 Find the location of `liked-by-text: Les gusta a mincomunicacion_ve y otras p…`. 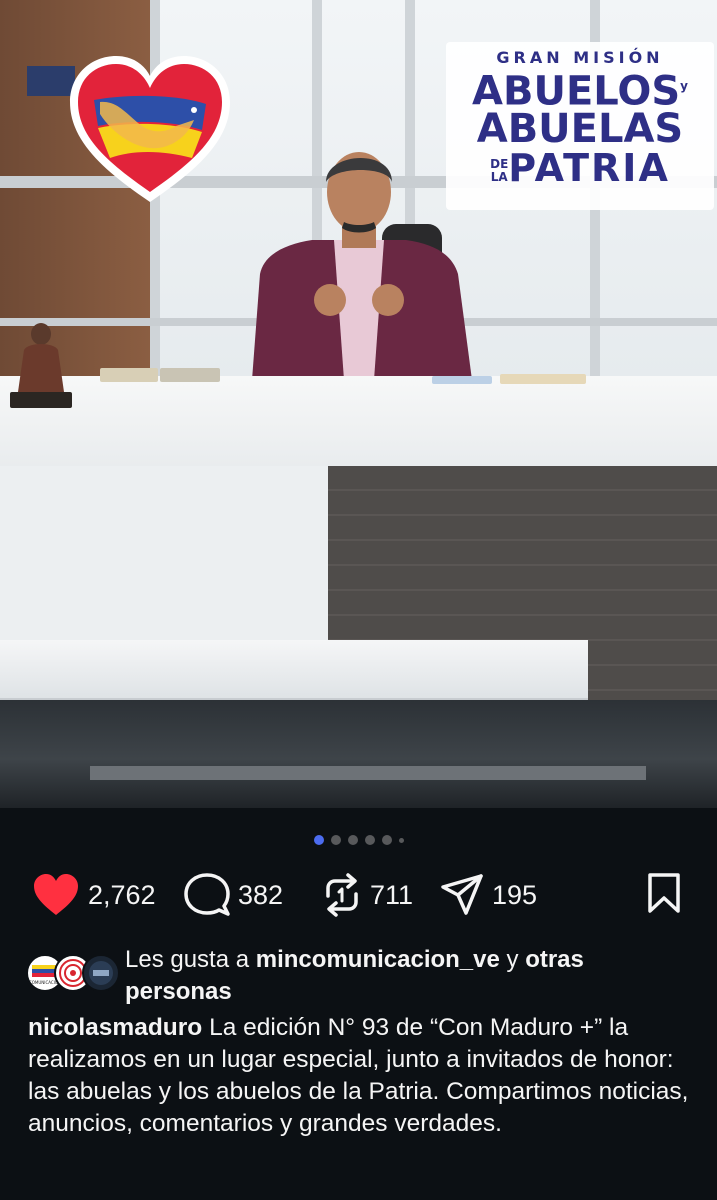

liked-by-text: Les gusta a mincomunicacion_ve y otras p… is located at coordinates (410, 976).